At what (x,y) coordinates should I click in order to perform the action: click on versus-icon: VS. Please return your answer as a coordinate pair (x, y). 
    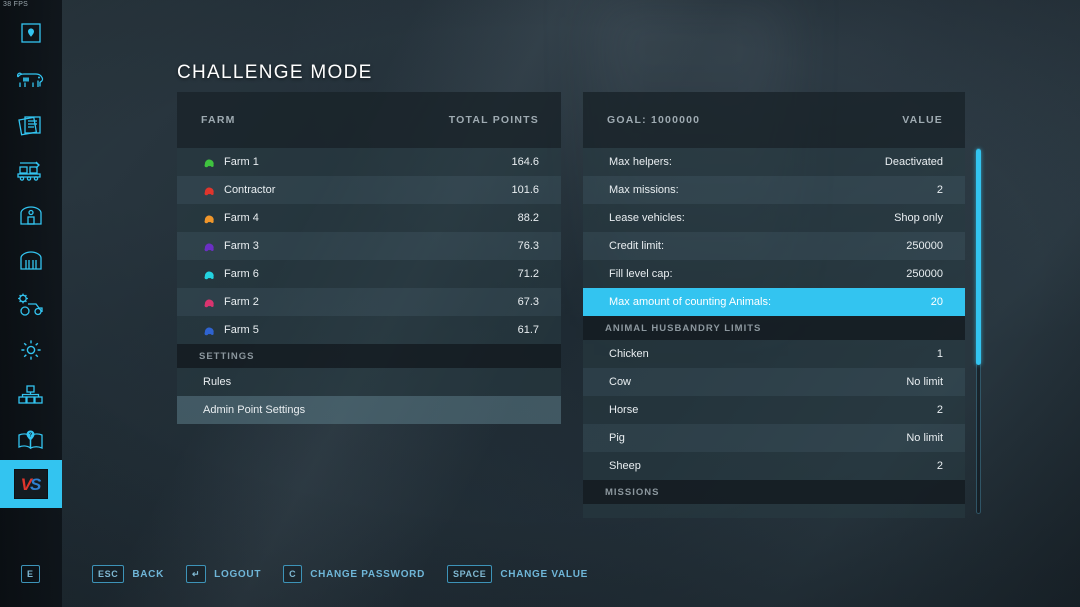
    Looking at the image, I should click on (31, 484).